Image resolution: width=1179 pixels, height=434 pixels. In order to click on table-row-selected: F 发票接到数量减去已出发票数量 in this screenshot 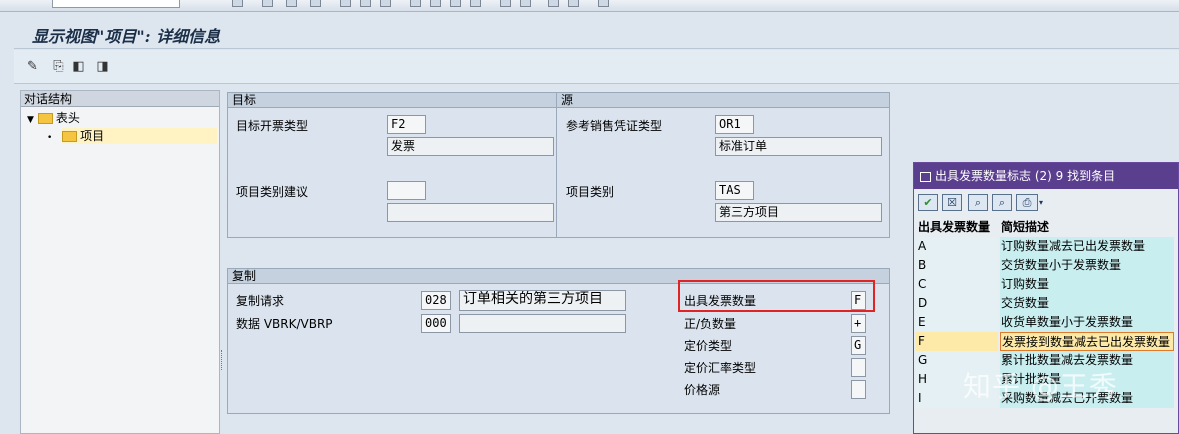, I will do `click(1045, 341)`.